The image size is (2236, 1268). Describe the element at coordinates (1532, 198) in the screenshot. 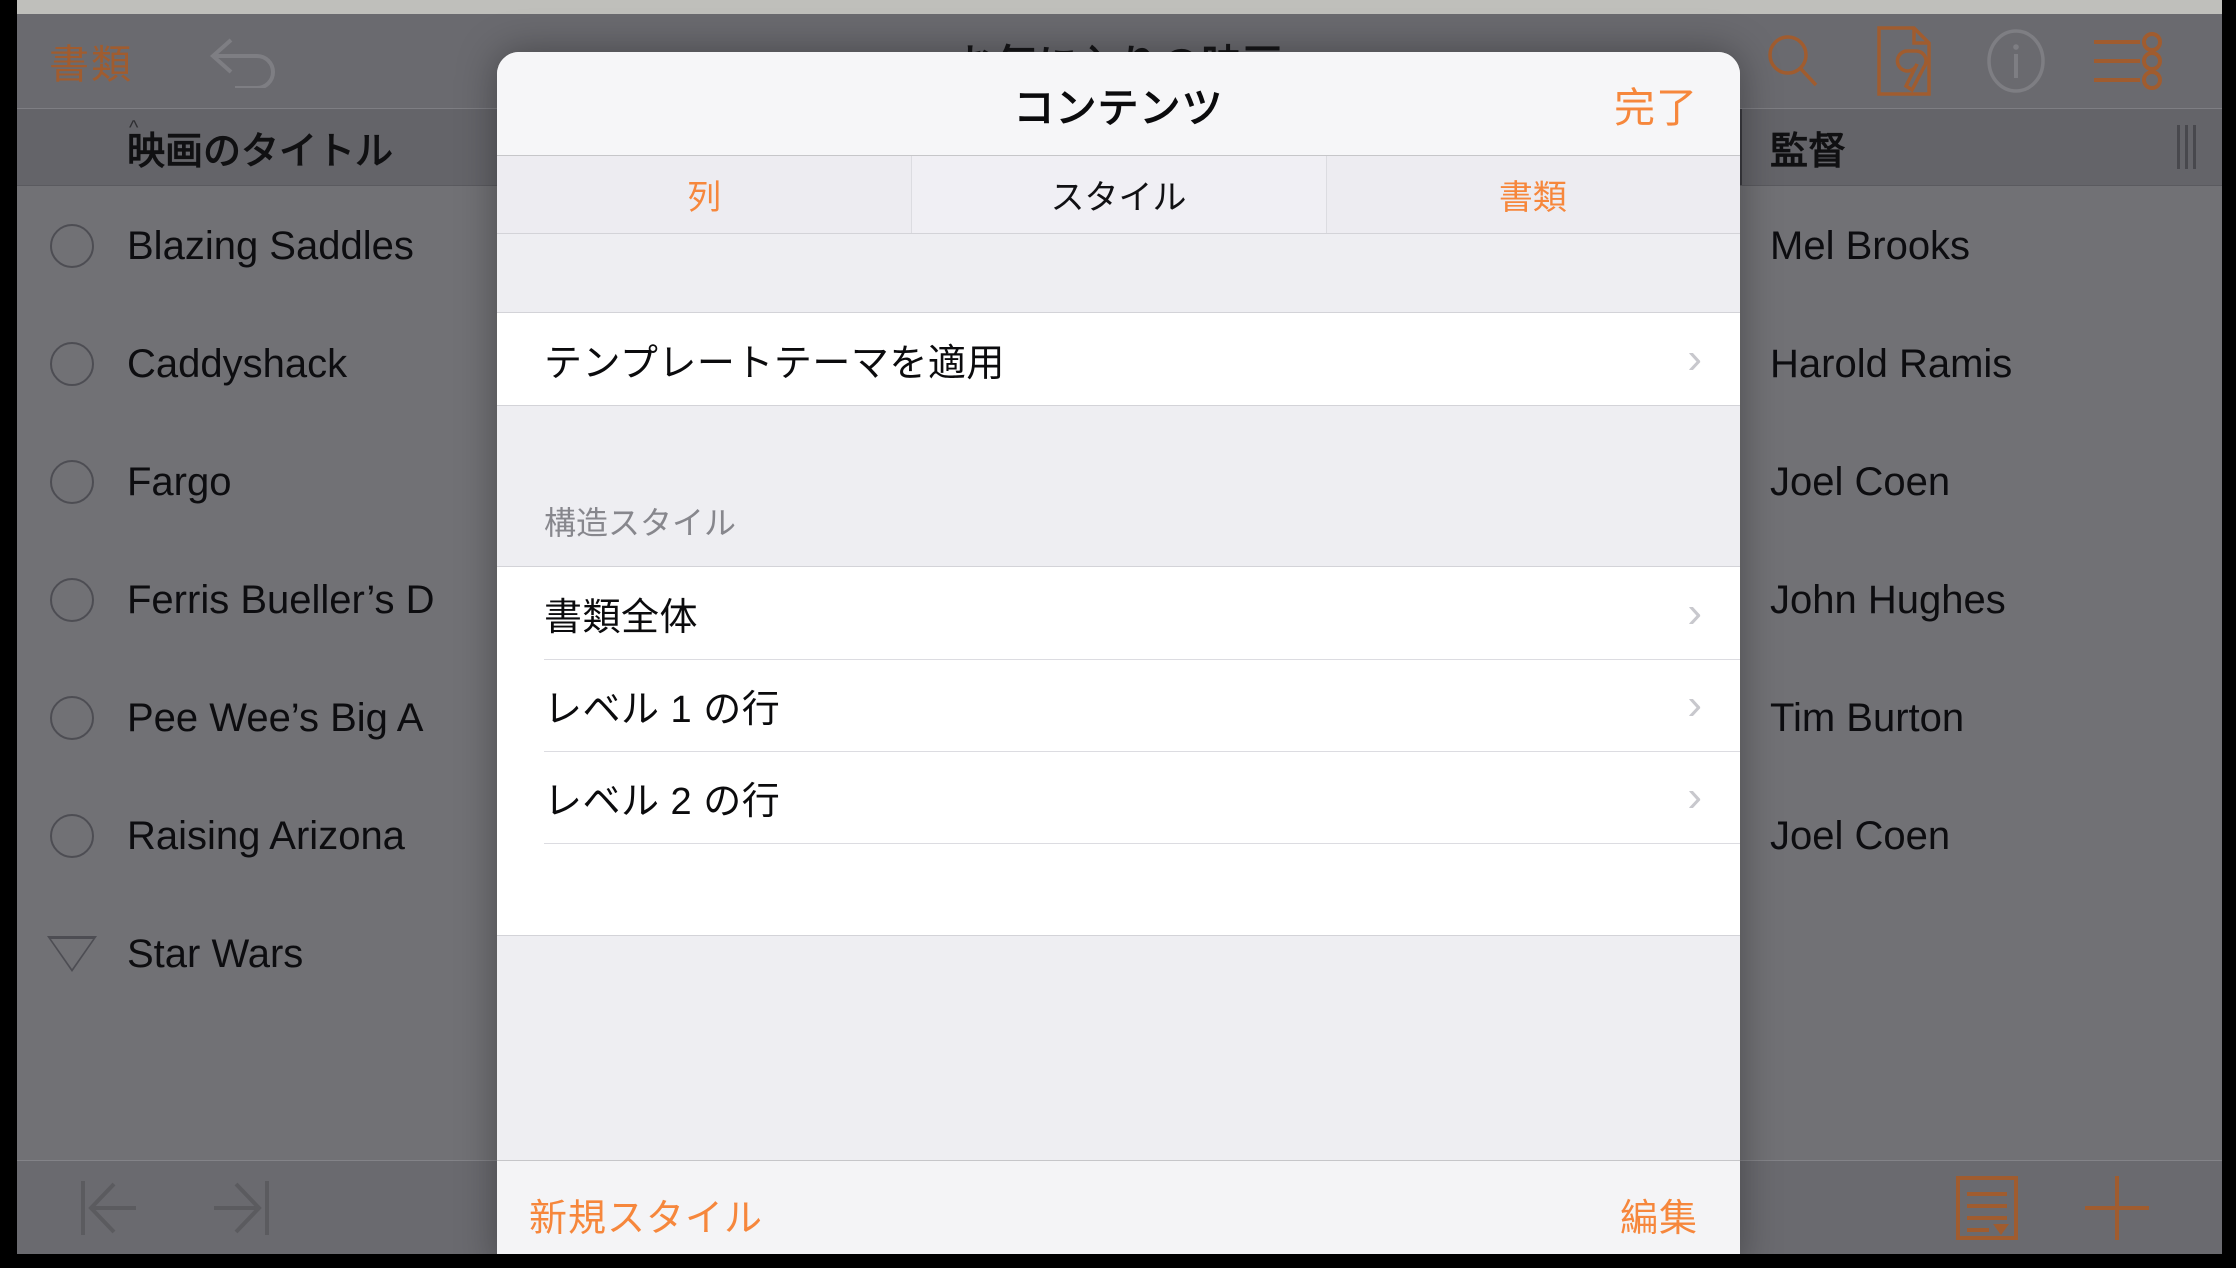

I see `tab-document-label: 書類` at that location.